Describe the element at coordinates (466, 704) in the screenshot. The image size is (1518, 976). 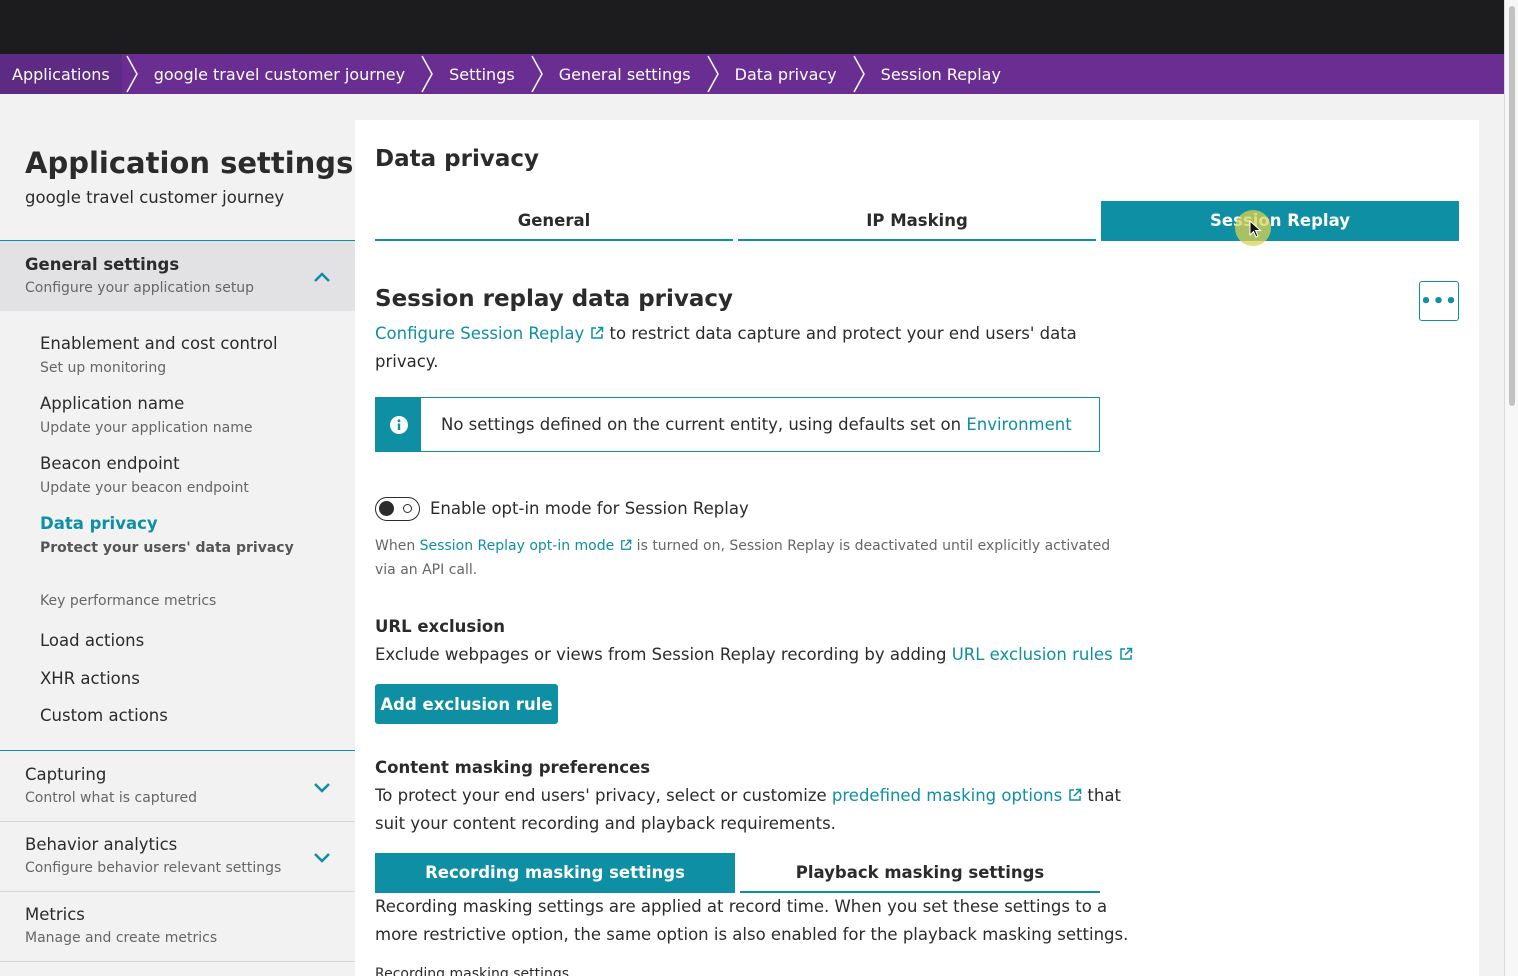
I see `add-exclusion-rule-button: Add exclusion rule` at that location.